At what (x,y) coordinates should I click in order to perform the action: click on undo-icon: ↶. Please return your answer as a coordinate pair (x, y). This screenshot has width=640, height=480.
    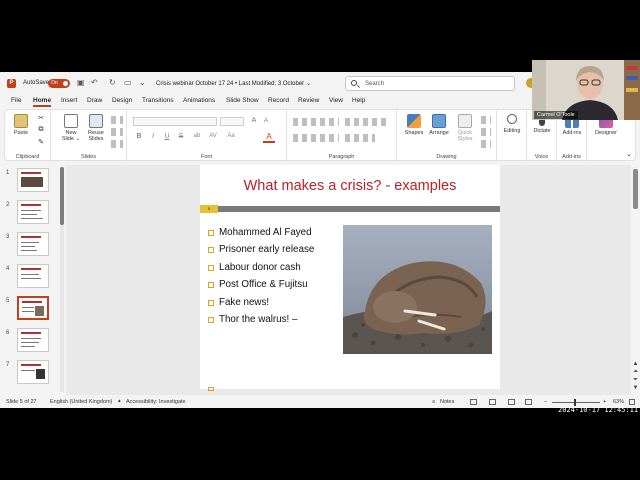
    Looking at the image, I should click on (94, 82).